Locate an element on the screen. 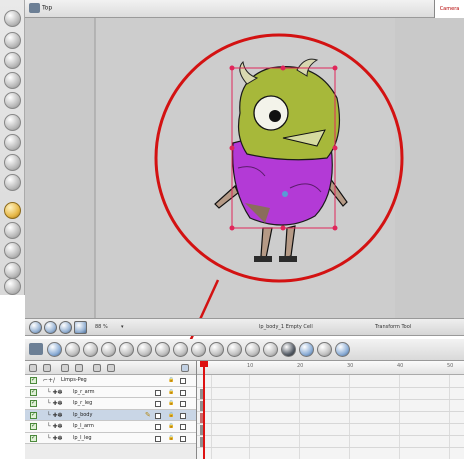 This screenshot has height=459, width=464. layer-row: └ ✚✽ lp_l_leg 🔒 is located at coordinates (110, 438).